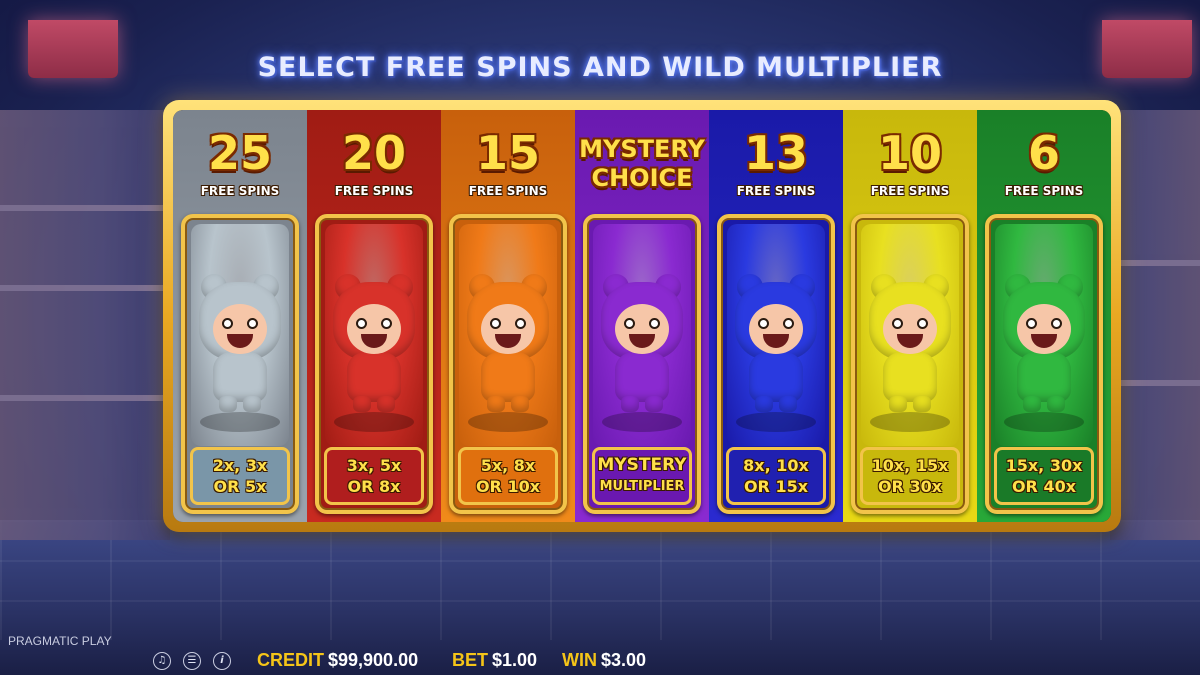 The image size is (1200, 675). Describe the element at coordinates (642, 476) in the screenshot. I see `multiplier-label: MYSTERY MULTIPLIER` at that location.